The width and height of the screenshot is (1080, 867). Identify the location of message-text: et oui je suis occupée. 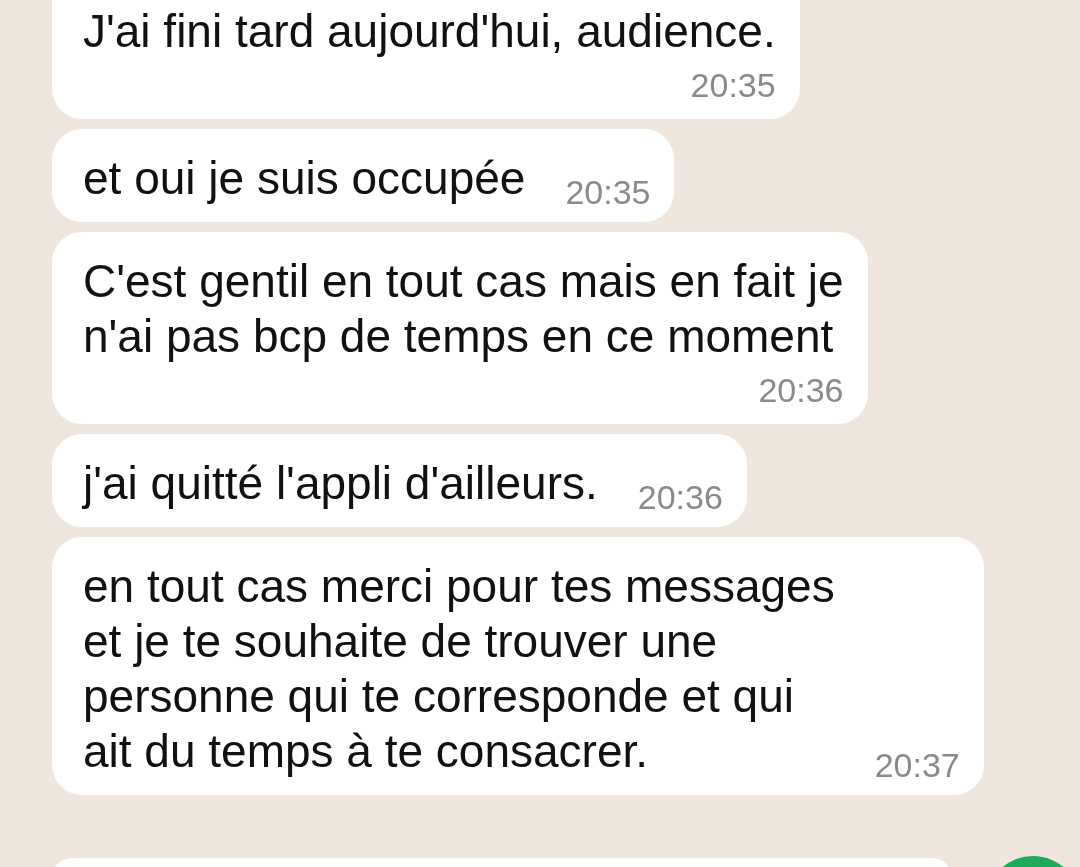
(304, 178).